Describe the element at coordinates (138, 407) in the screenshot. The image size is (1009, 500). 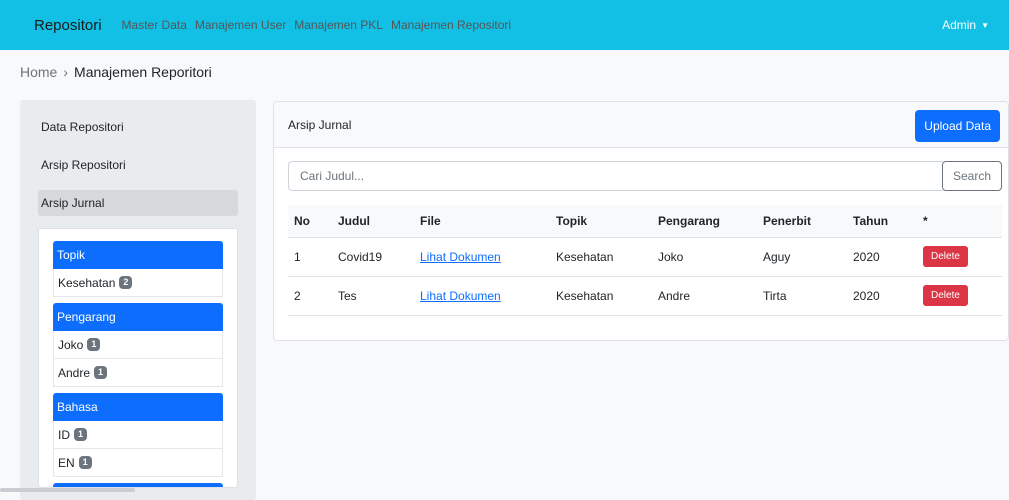
I see `filter-group-title: Bahasa` at that location.